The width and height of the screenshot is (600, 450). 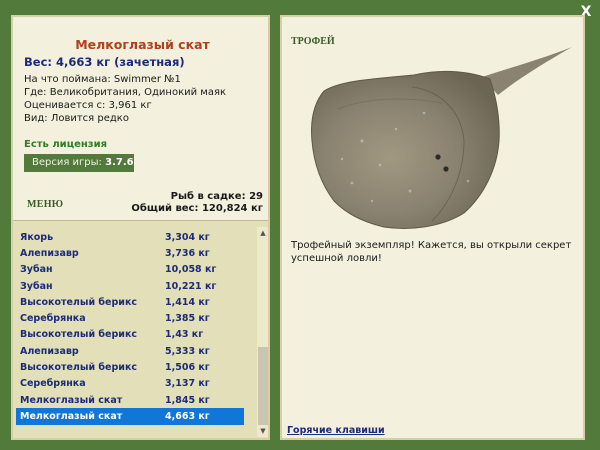 What do you see at coordinates (142, 44) in the screenshot?
I see `fish-name: Мелкоглазый скат` at bounding box center [142, 44].